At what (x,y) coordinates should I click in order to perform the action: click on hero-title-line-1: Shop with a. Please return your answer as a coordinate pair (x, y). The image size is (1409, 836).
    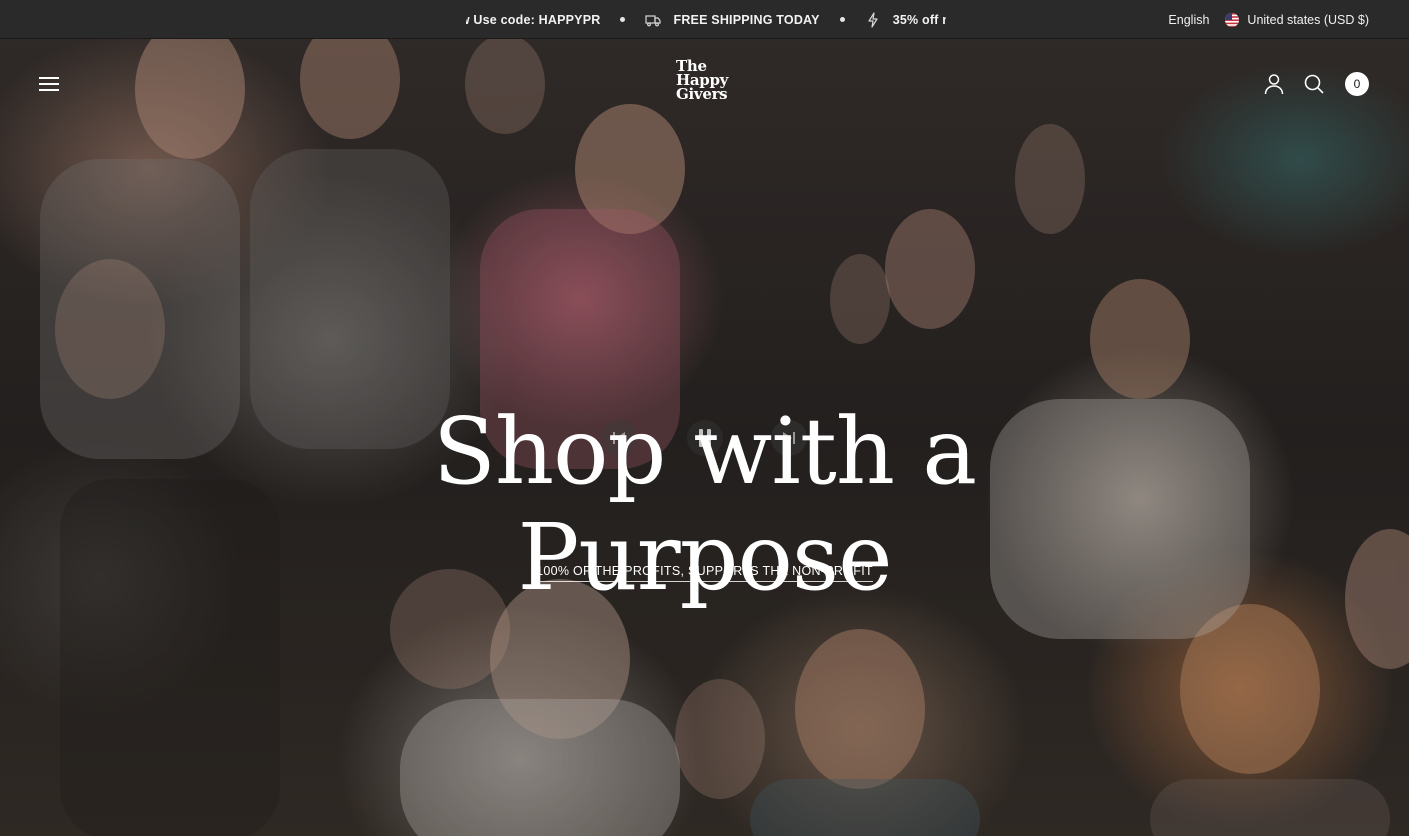
    Looking at the image, I should click on (704, 451).